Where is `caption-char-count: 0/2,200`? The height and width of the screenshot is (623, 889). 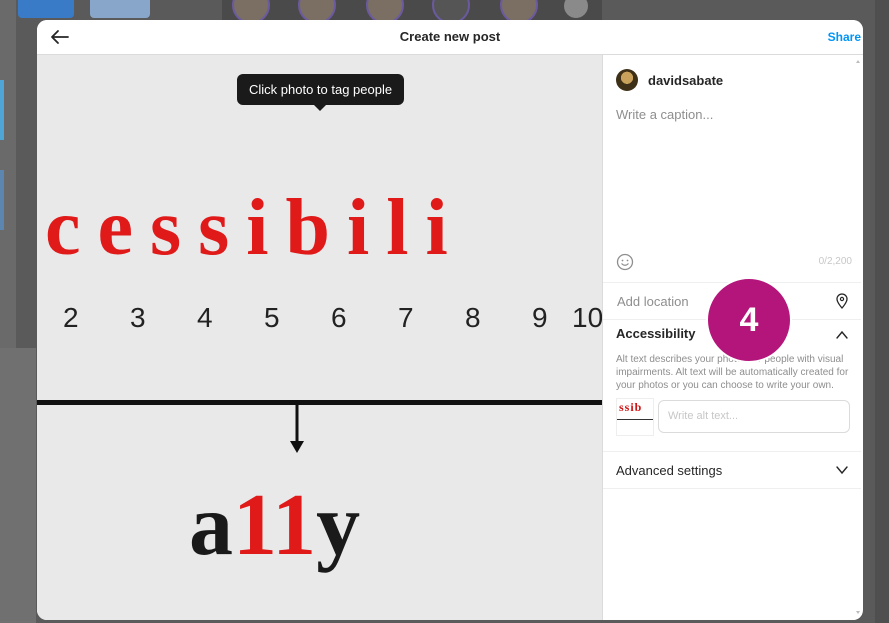 caption-char-count: 0/2,200 is located at coordinates (835, 261).